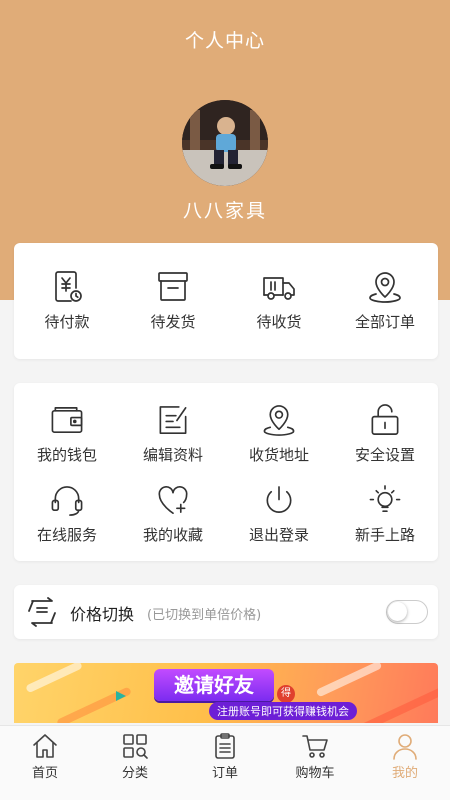 The width and height of the screenshot is (450, 800). Describe the element at coordinates (385, 287) in the screenshot. I see `location-pin-icon` at that location.